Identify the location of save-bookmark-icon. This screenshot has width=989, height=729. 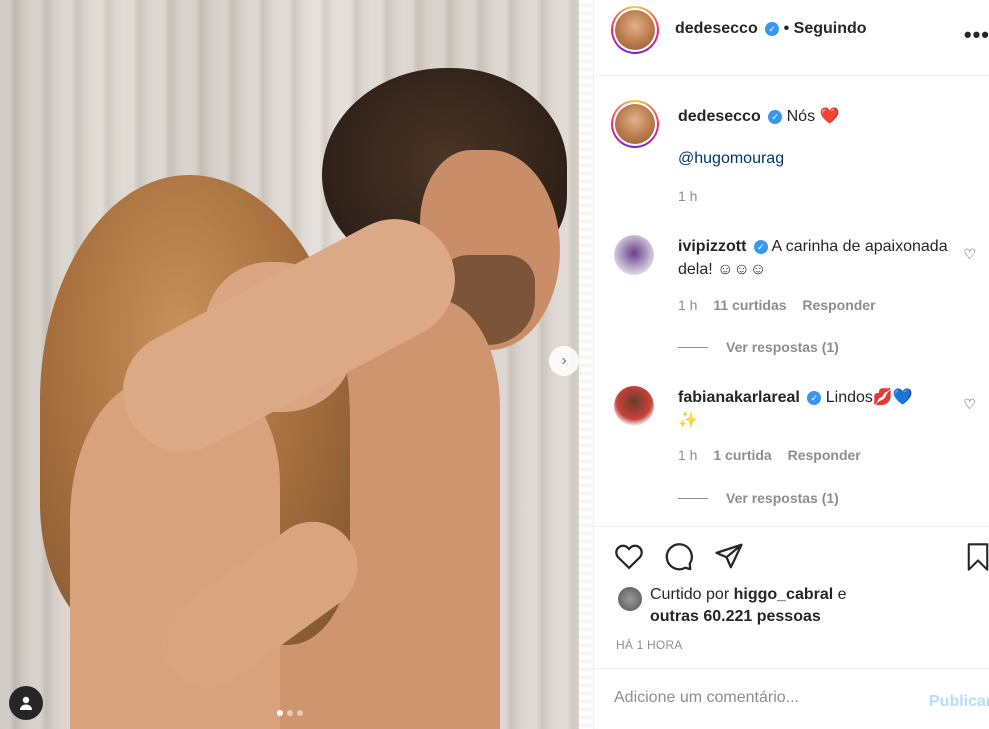
(977, 557).